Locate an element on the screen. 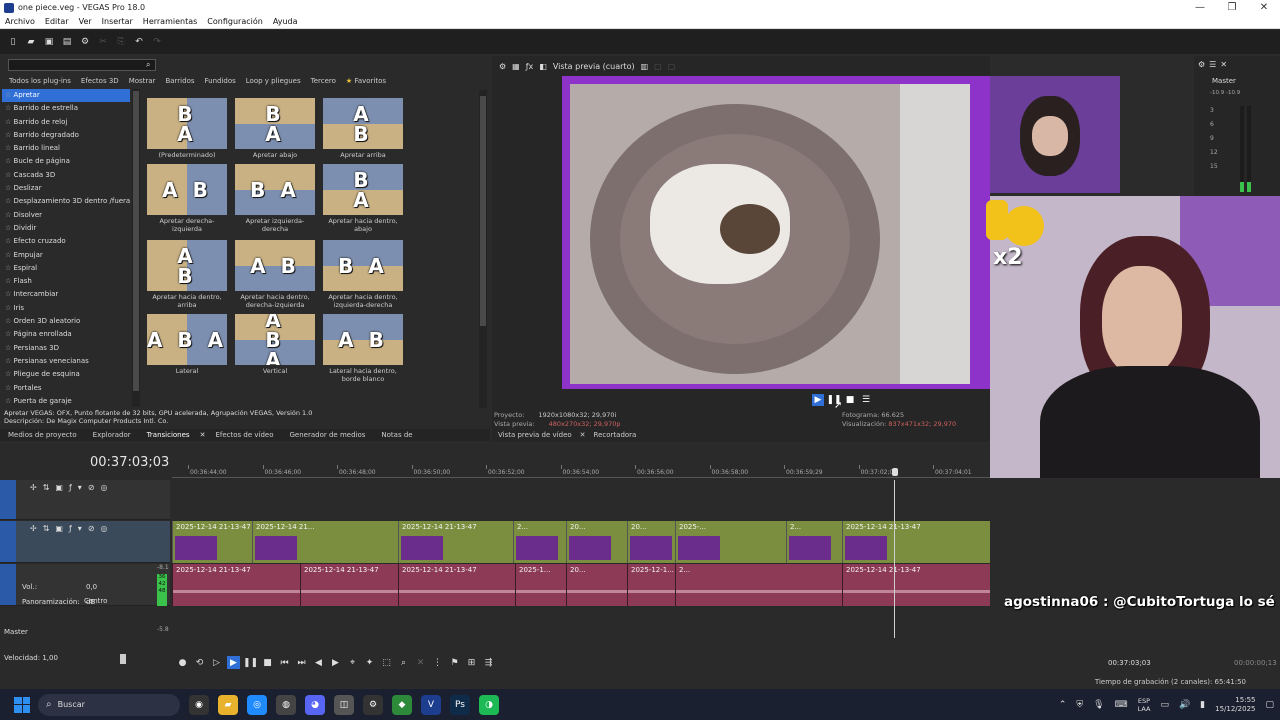  copy-icon: ⎘ is located at coordinates (121, 42).